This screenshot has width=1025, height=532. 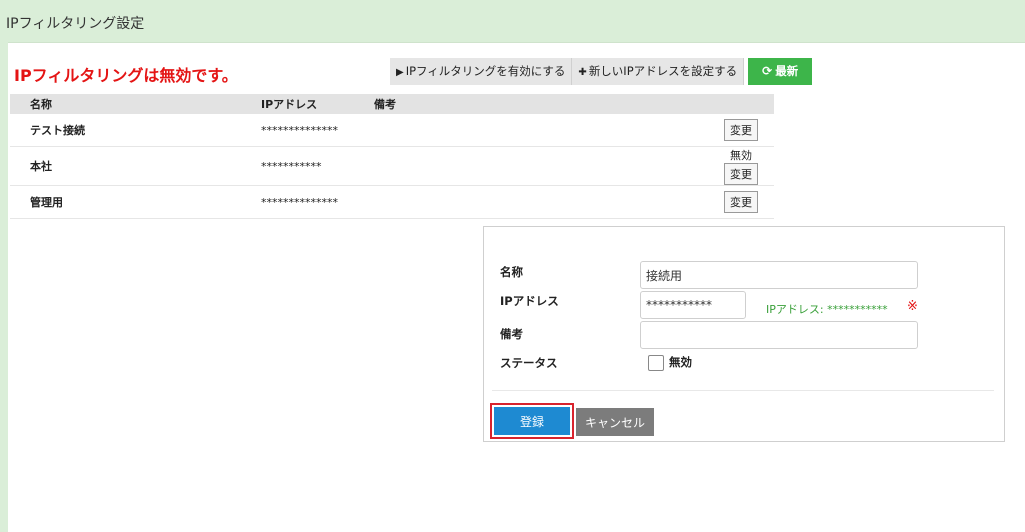 I want to click on note-label: 備考, so click(x=511, y=334).